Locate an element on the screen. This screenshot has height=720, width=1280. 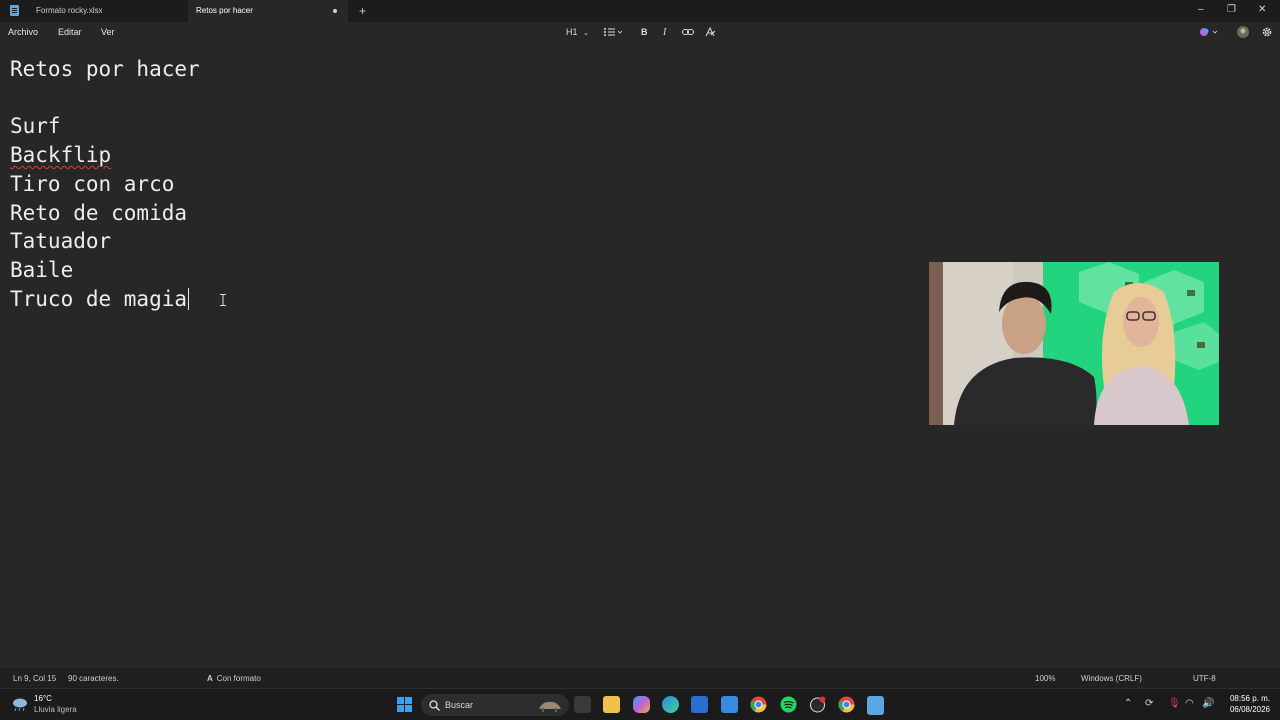
new-tab-button: + is located at coordinates (362, 11).